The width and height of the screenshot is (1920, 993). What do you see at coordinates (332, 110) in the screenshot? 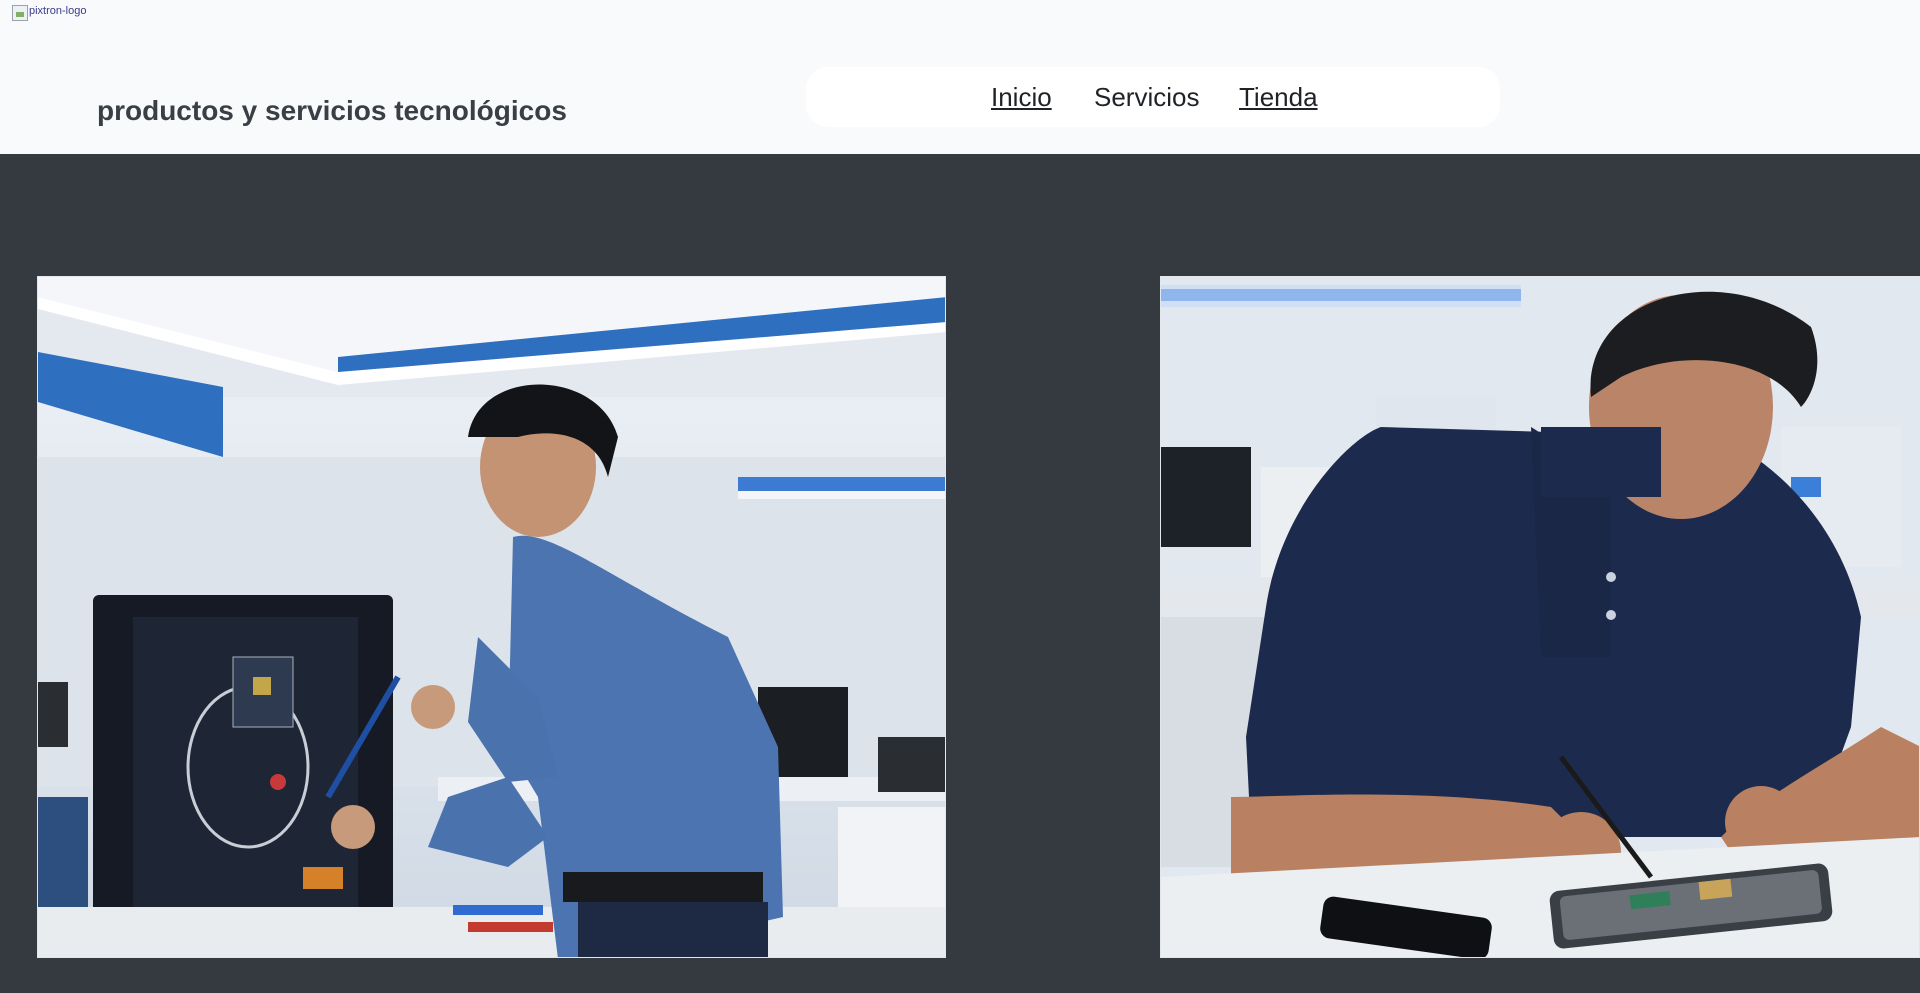
I see `site-tagline: productos y servicios tecnológicos` at bounding box center [332, 110].